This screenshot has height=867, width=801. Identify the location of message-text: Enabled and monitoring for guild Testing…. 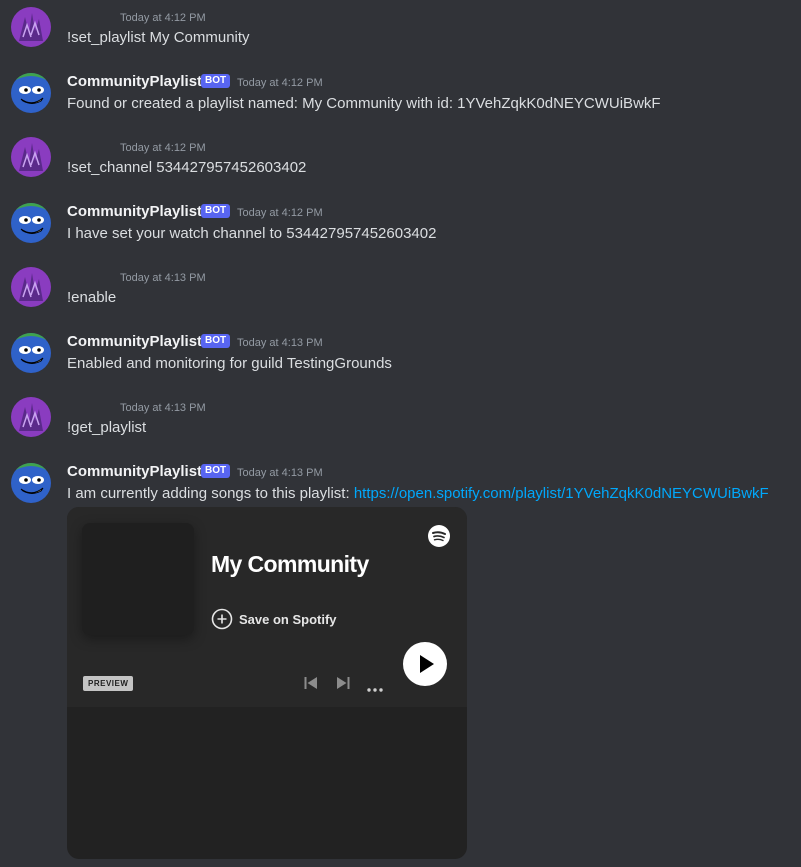
(229, 363).